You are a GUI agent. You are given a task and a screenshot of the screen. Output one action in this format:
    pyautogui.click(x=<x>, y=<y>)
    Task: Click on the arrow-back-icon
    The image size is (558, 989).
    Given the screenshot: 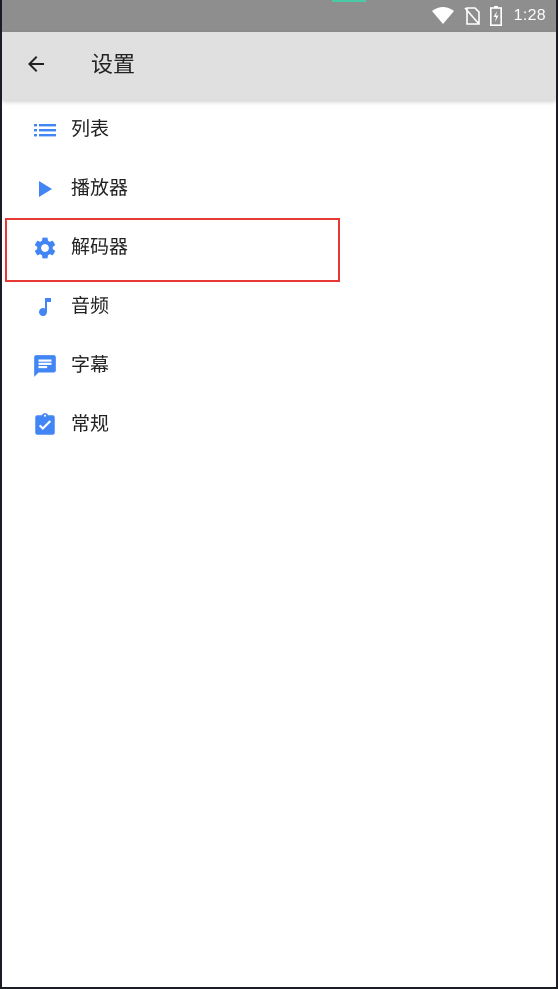 What is the action you would take?
    pyautogui.click(x=36, y=66)
    